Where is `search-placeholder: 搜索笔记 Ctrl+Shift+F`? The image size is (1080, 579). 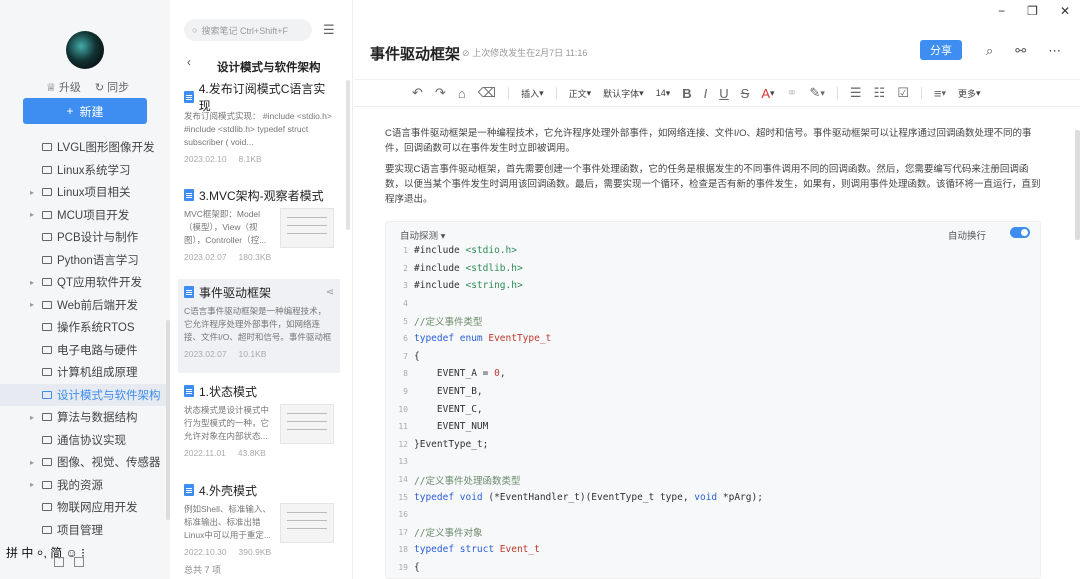 search-placeholder: 搜索笔记 Ctrl+Shift+F is located at coordinates (244, 30).